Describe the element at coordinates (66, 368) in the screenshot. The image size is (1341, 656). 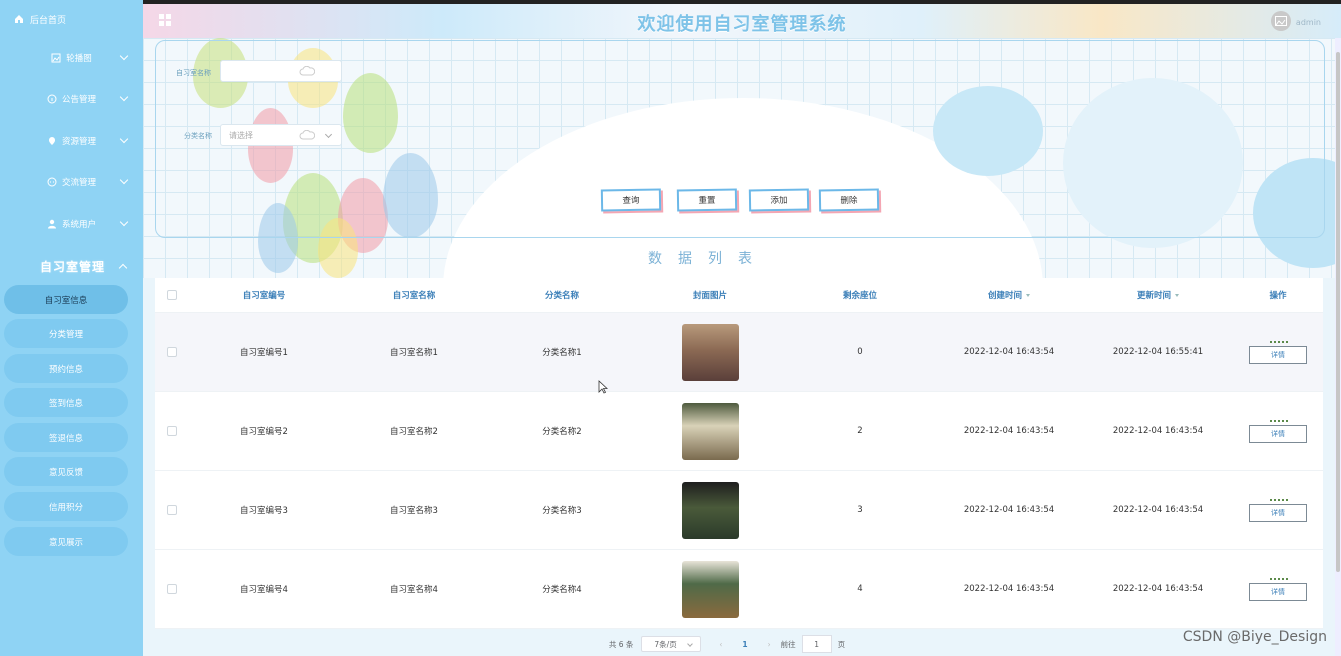
I see `submenu-reservation: 预约信息` at that location.